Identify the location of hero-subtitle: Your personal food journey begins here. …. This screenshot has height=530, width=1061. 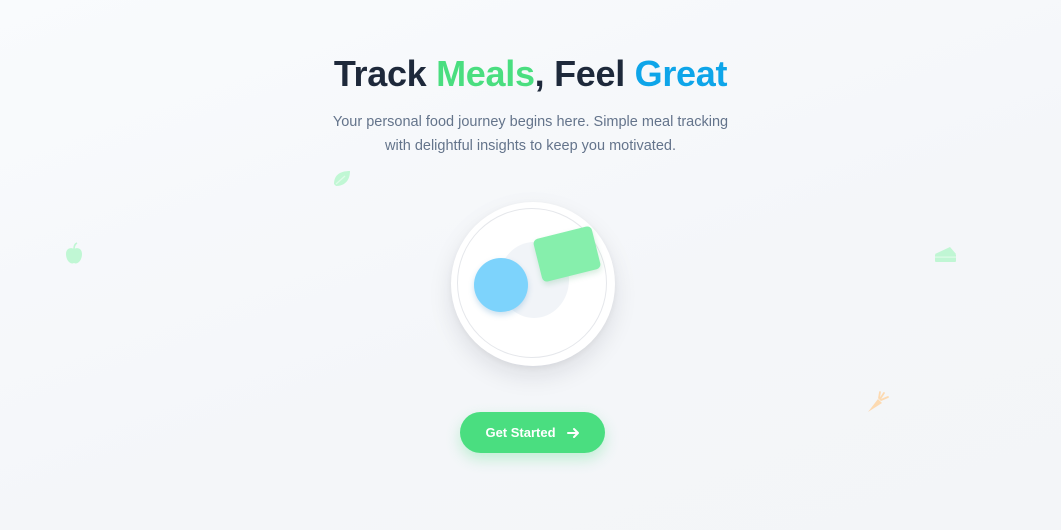
(530, 134).